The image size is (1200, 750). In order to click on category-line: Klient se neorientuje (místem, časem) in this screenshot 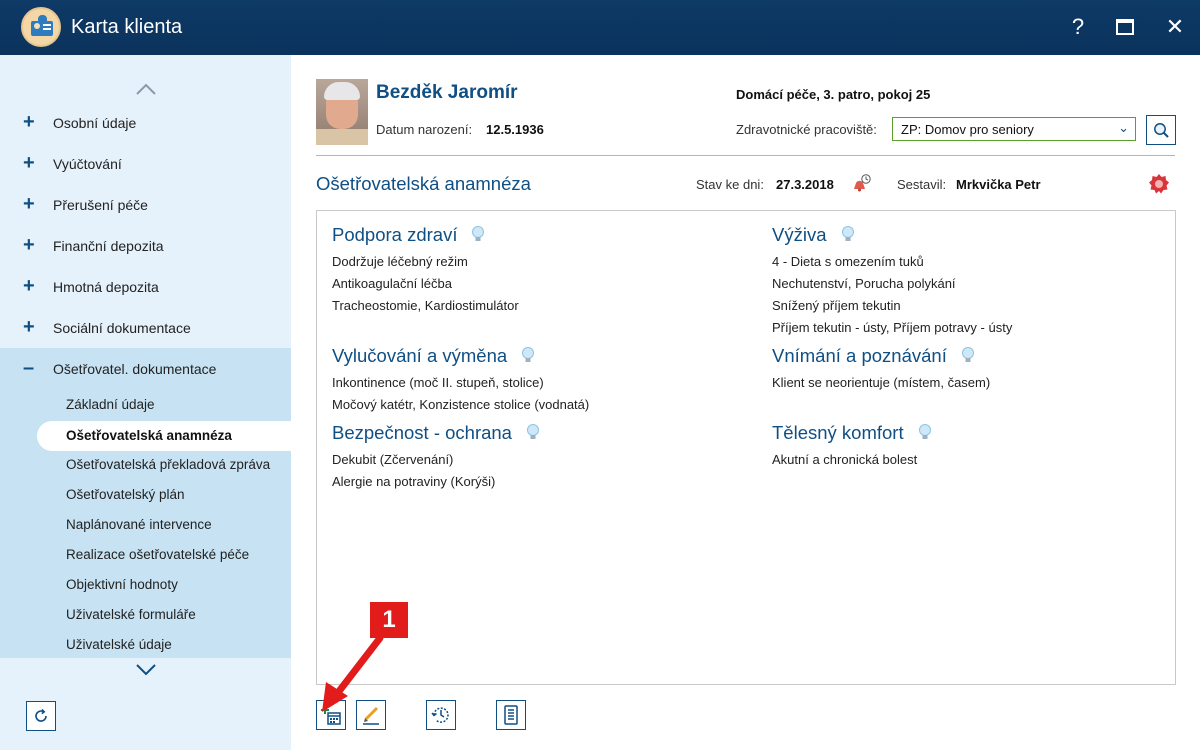, I will do `click(881, 382)`.